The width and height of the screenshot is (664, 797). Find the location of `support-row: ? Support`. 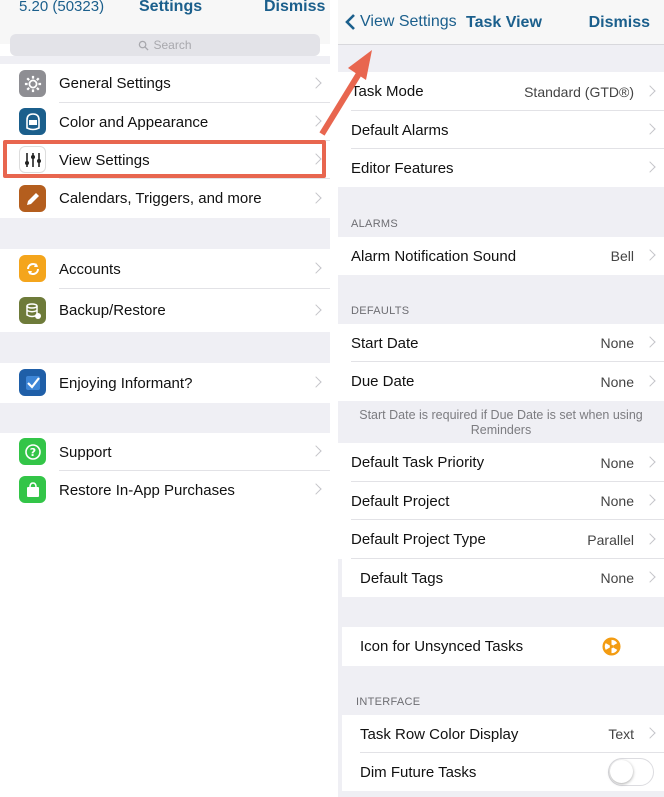

support-row: ? Support is located at coordinates (165, 452).